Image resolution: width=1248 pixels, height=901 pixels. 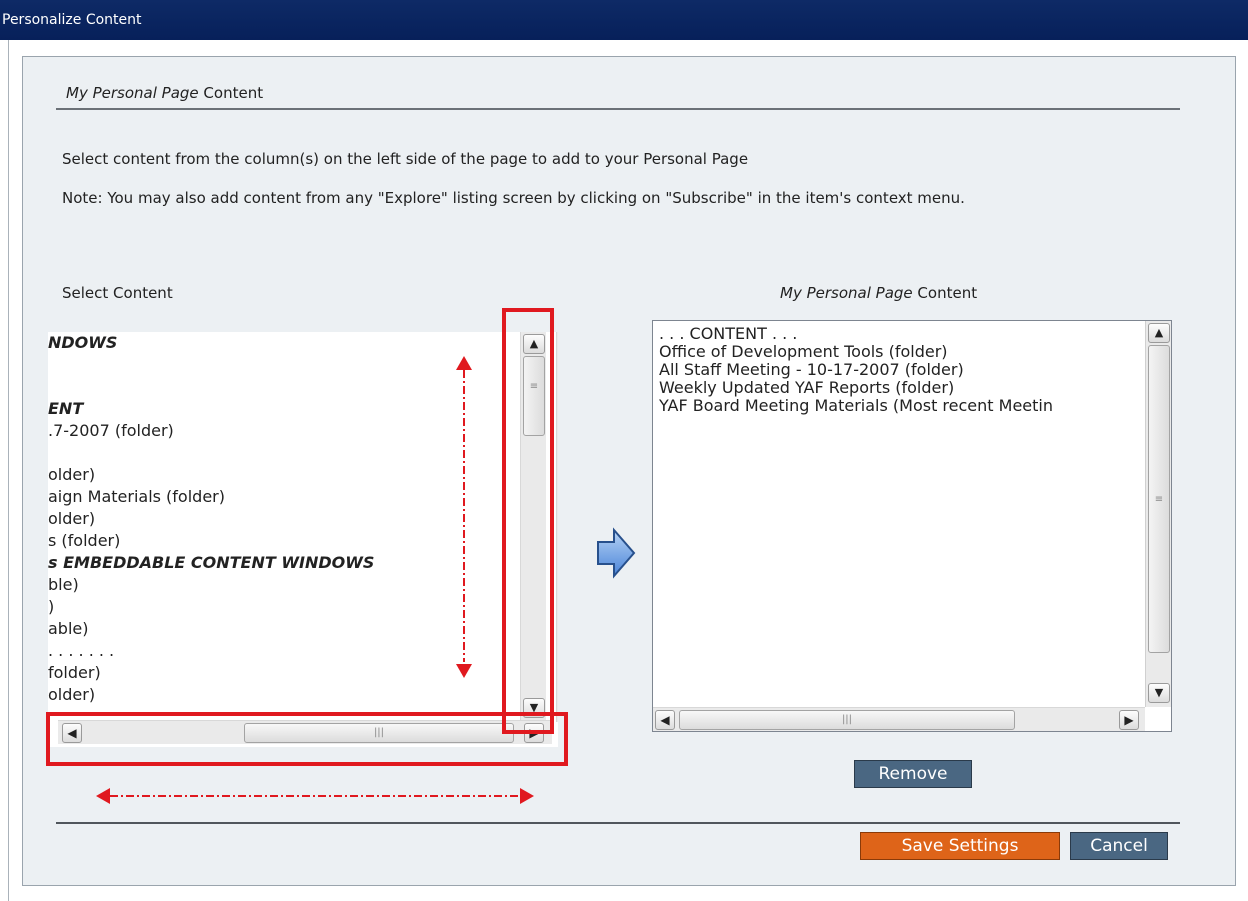 I want to click on select-content-label: Select Content, so click(x=117, y=293).